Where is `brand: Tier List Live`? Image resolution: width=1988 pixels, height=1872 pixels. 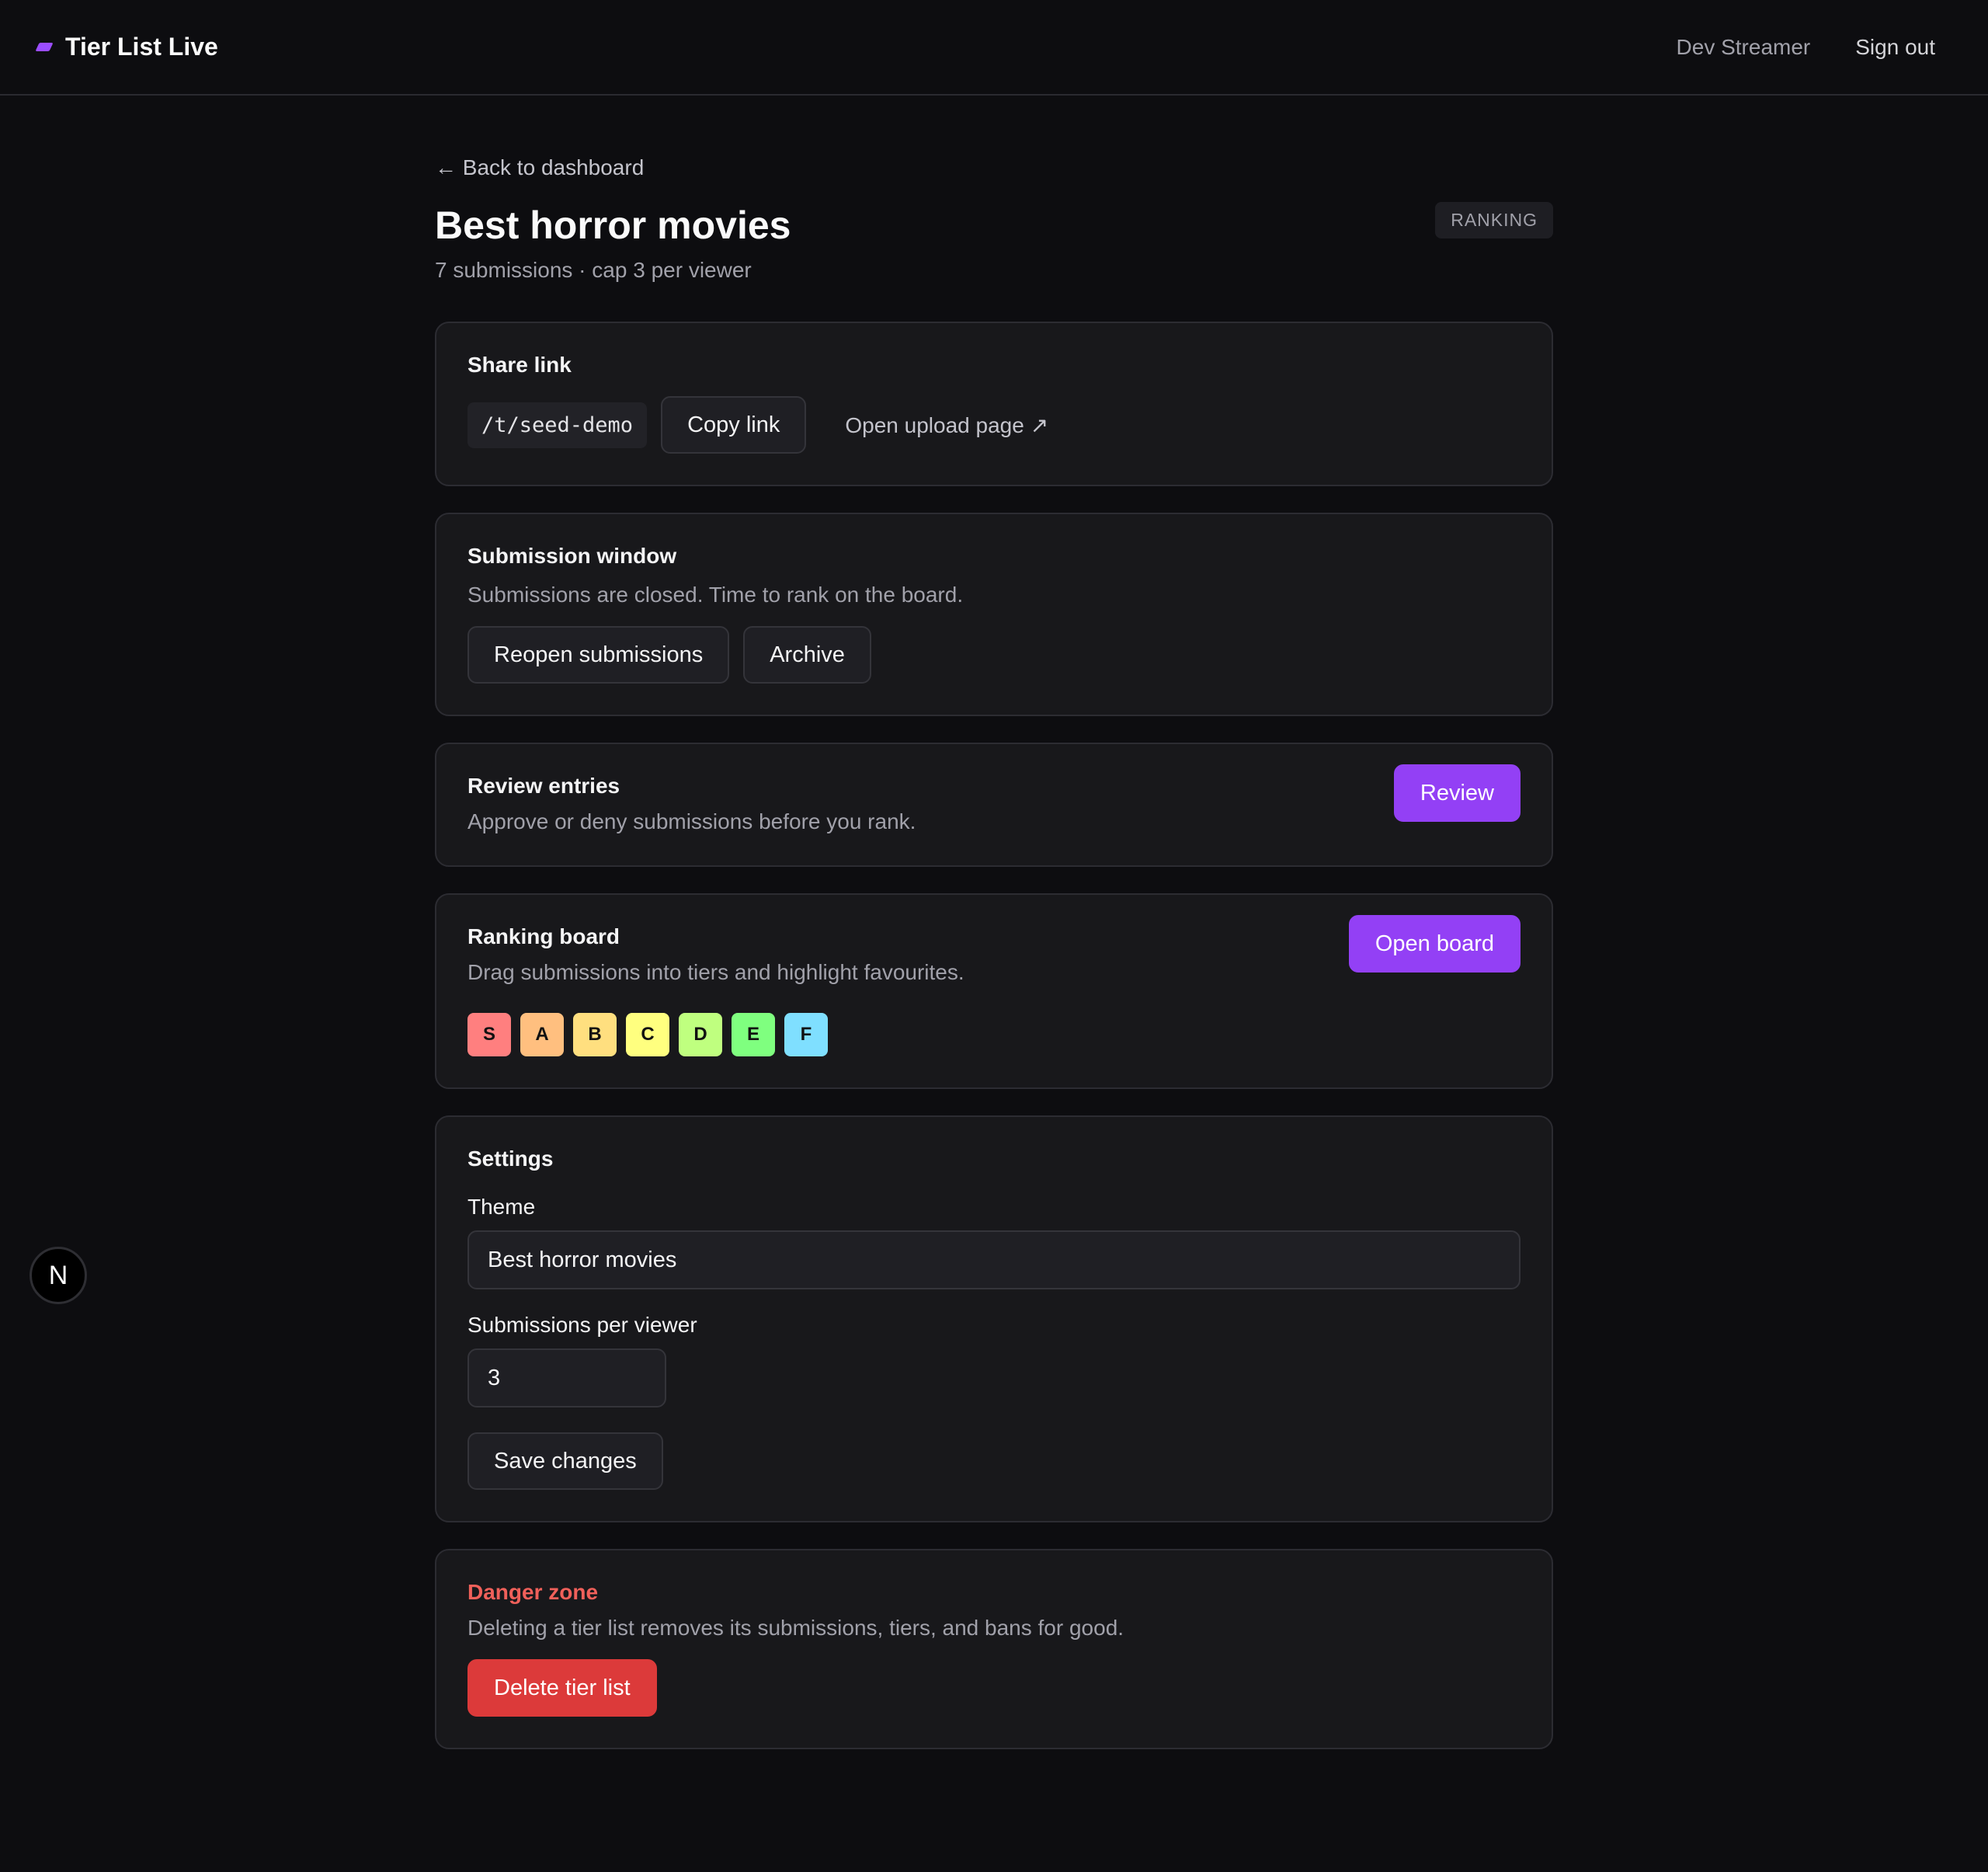 brand: Tier List Live is located at coordinates (126, 47).